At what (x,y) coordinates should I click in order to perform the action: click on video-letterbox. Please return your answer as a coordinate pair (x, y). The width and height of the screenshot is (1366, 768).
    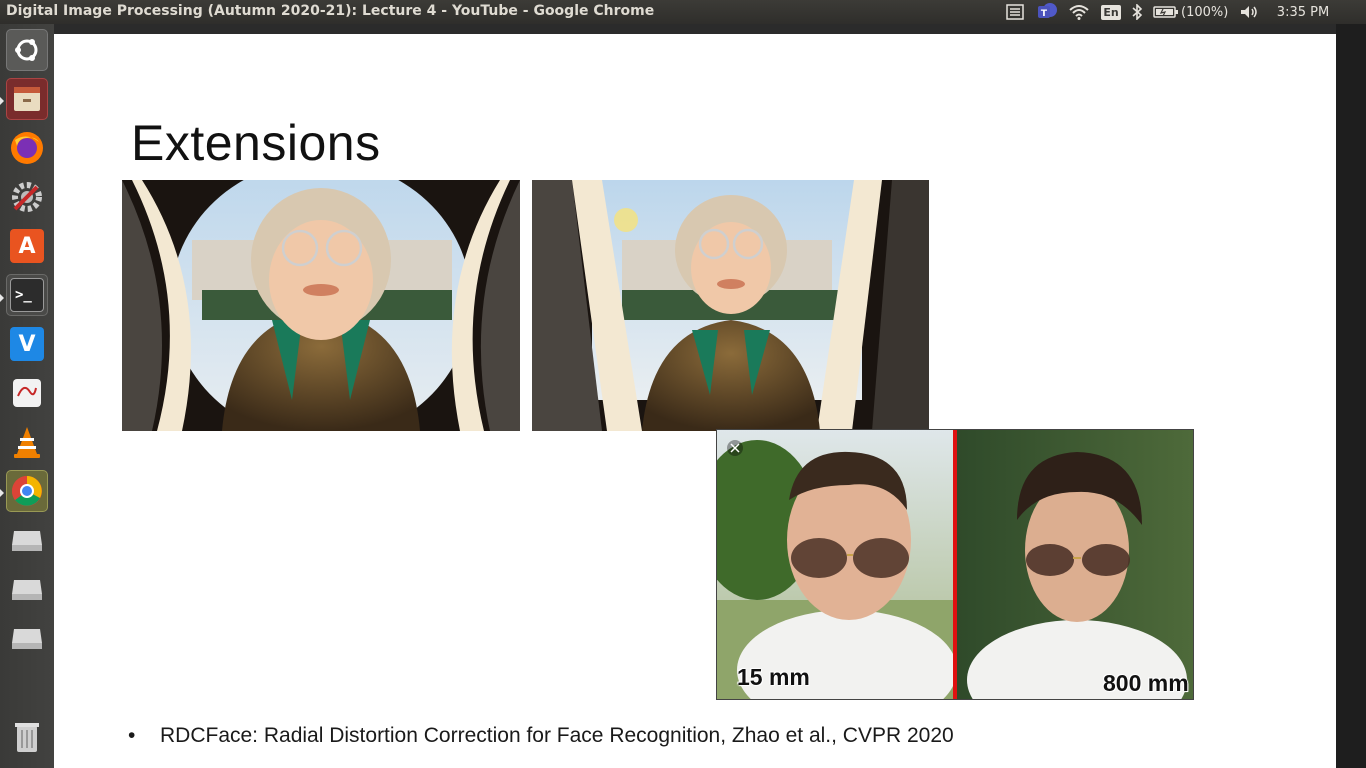
    Looking at the image, I should click on (695, 29).